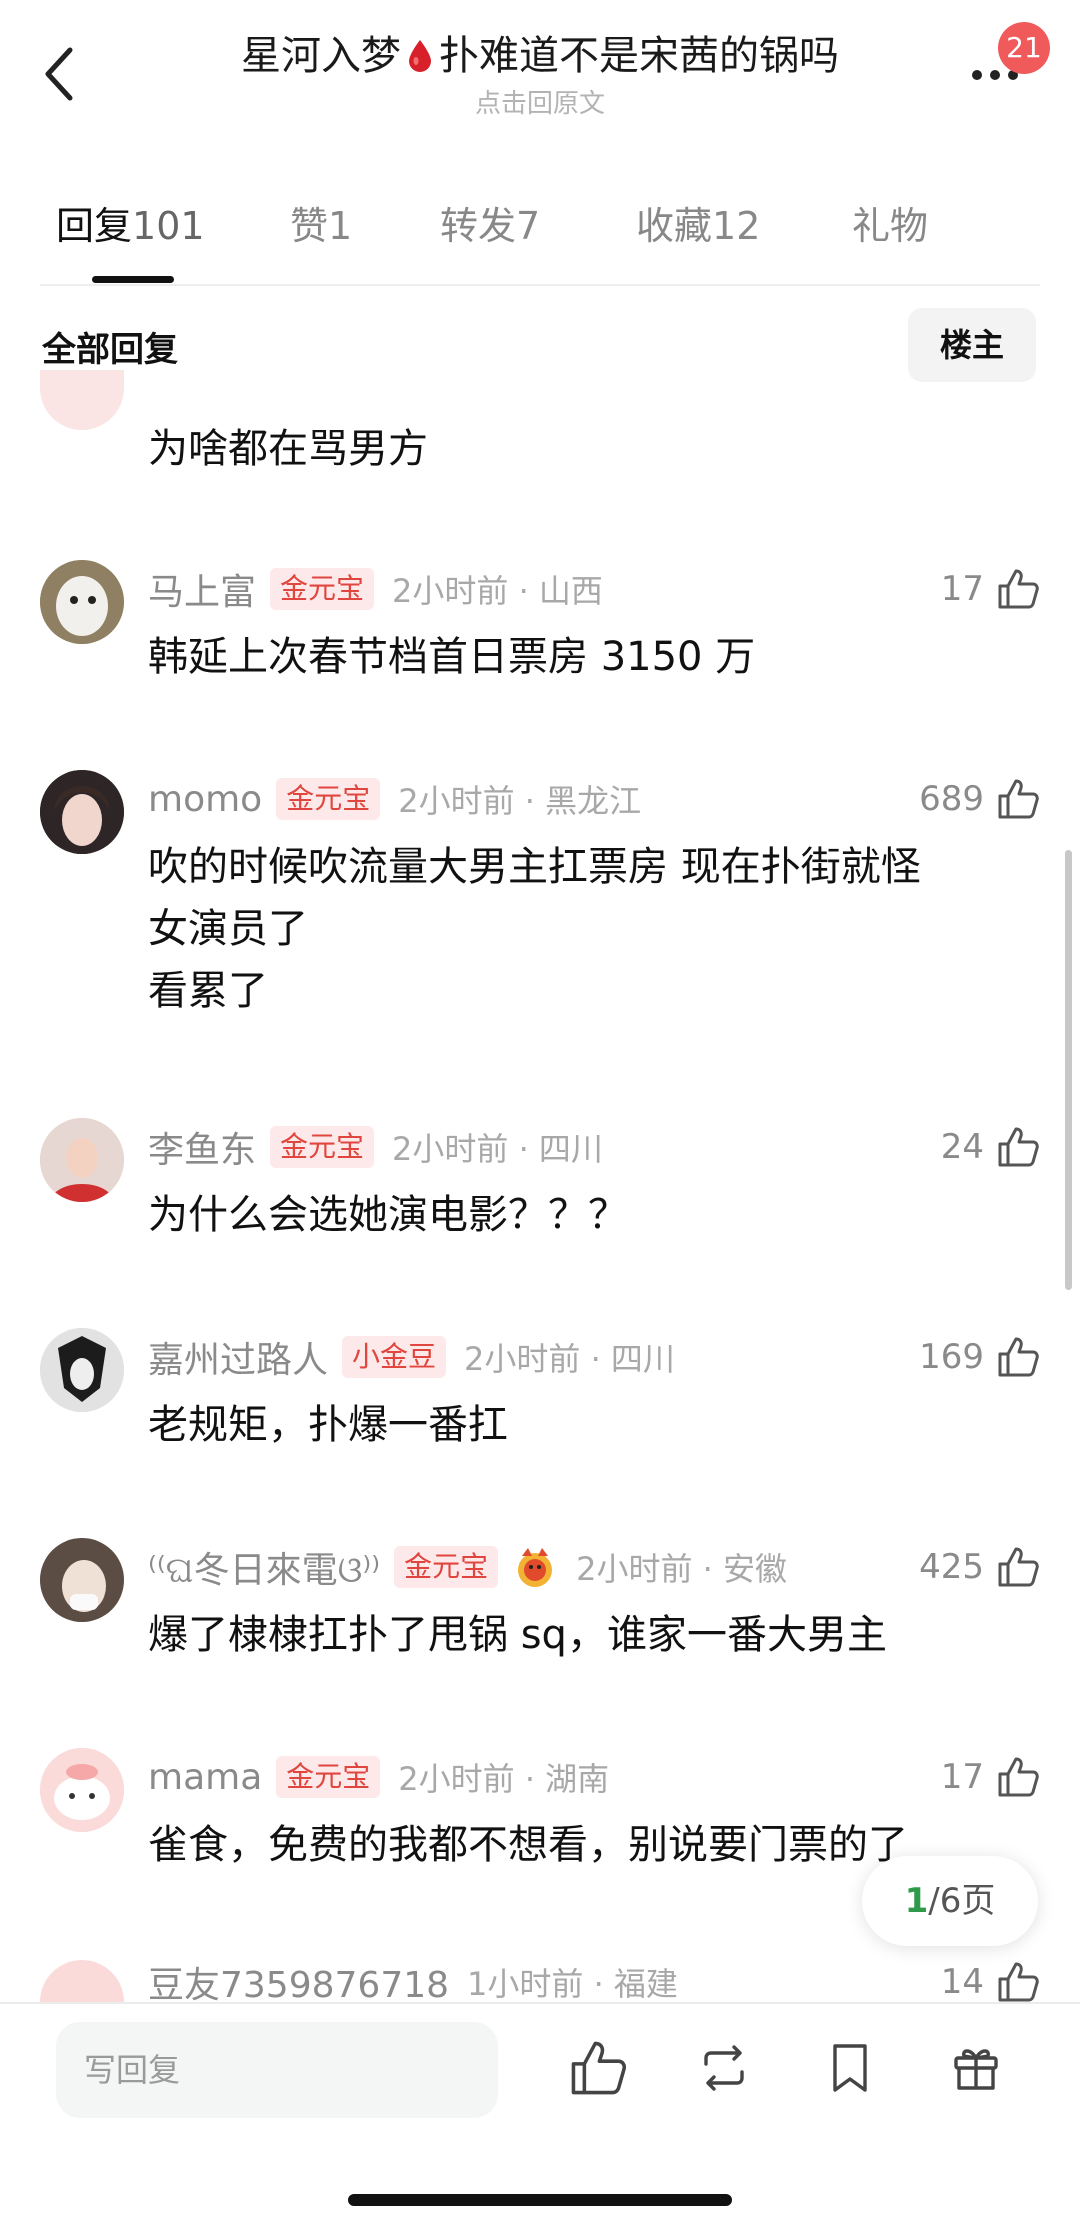 The image size is (1080, 2232). I want to click on like-button: 689, so click(979, 799).